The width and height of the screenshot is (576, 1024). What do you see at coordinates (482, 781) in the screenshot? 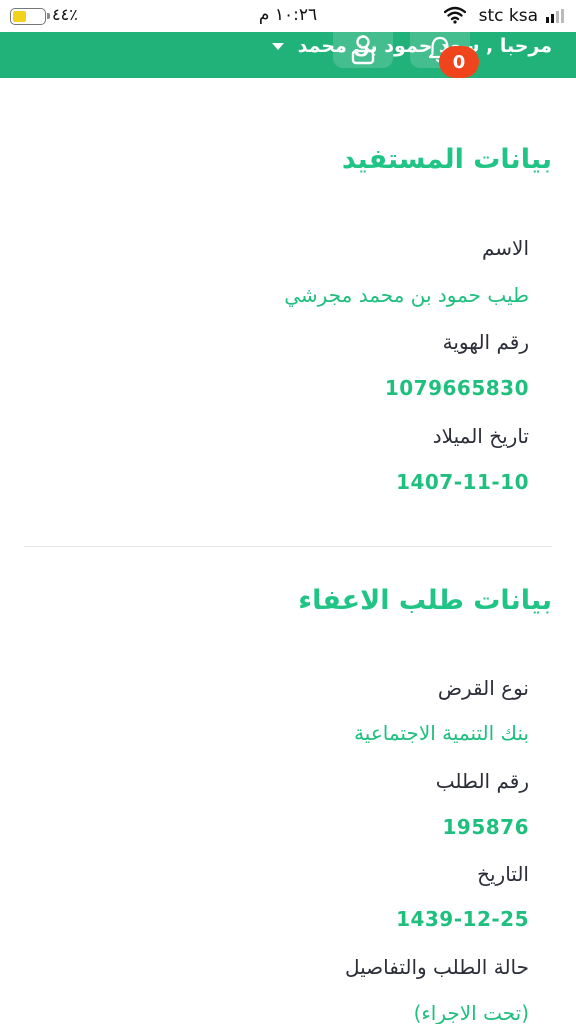
I see `request-number-label: رقم الطلب` at bounding box center [482, 781].